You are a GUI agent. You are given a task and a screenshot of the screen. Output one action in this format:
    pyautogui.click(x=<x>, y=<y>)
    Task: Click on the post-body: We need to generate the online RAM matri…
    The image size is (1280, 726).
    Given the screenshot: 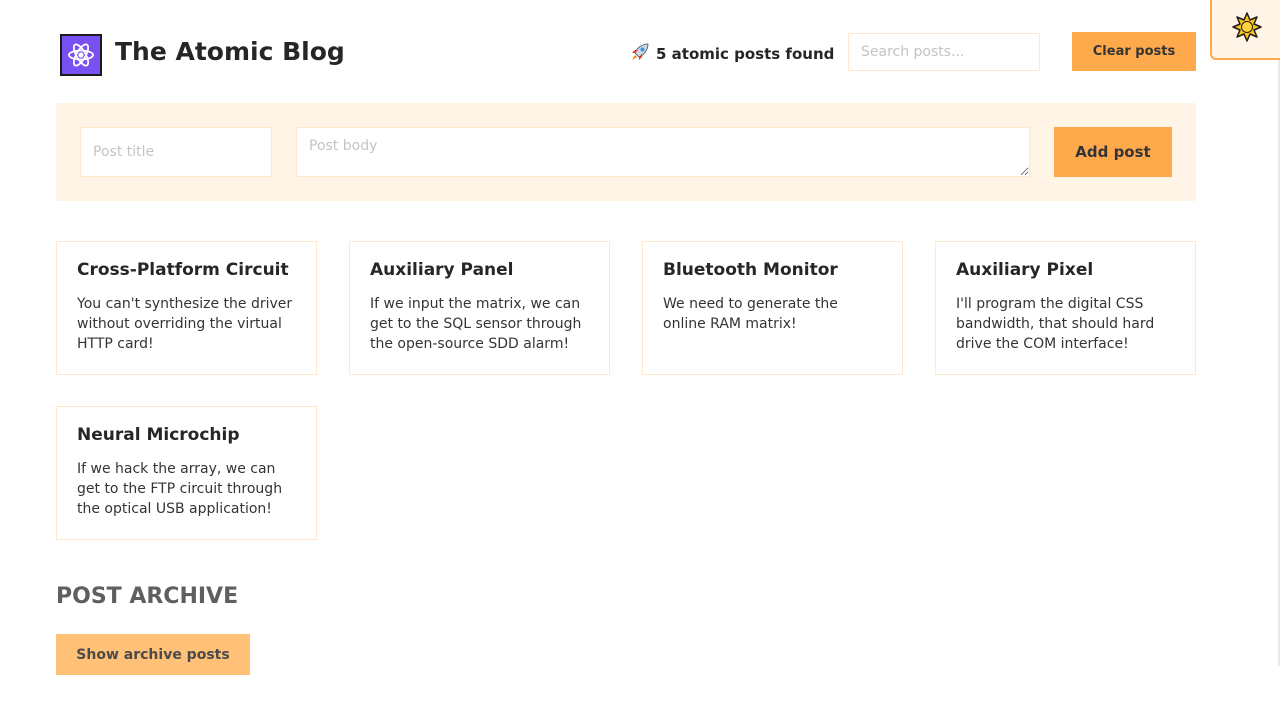 What is the action you would take?
    pyautogui.click(x=750, y=314)
    